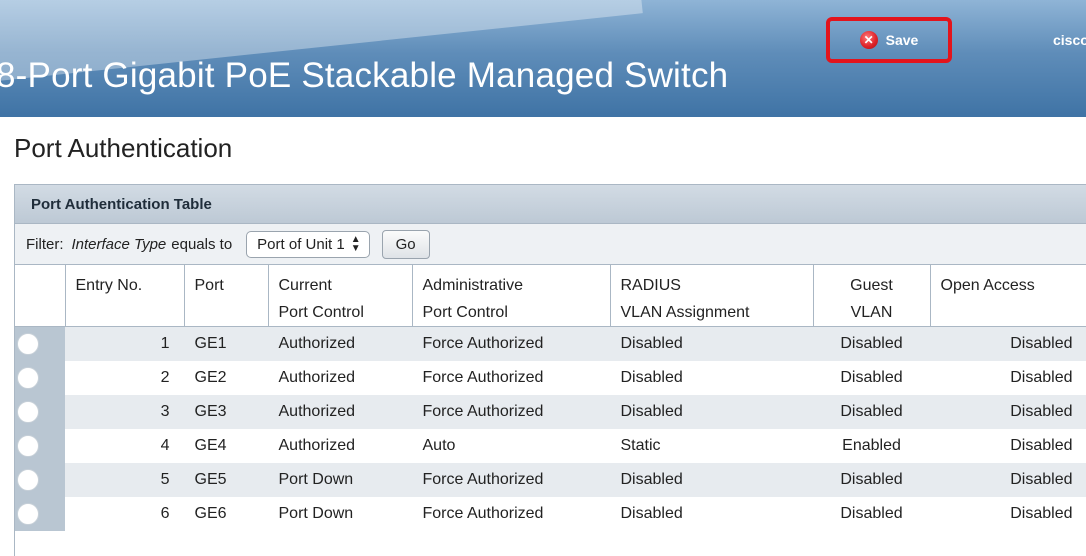 This screenshot has height=556, width=1086. I want to click on cell-guest-vlan: Enabled, so click(871, 445).